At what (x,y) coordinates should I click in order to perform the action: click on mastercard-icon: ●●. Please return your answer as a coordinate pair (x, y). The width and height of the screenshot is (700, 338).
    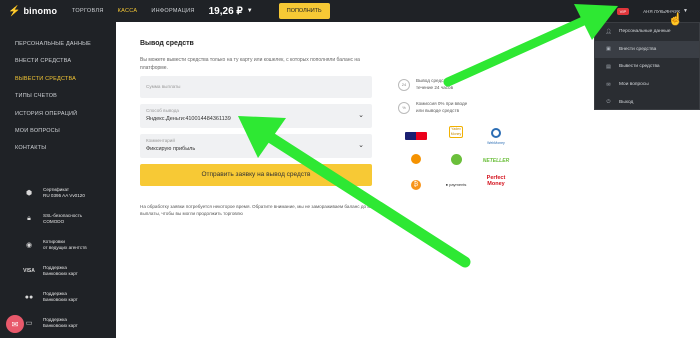
    Looking at the image, I should click on (29, 297).